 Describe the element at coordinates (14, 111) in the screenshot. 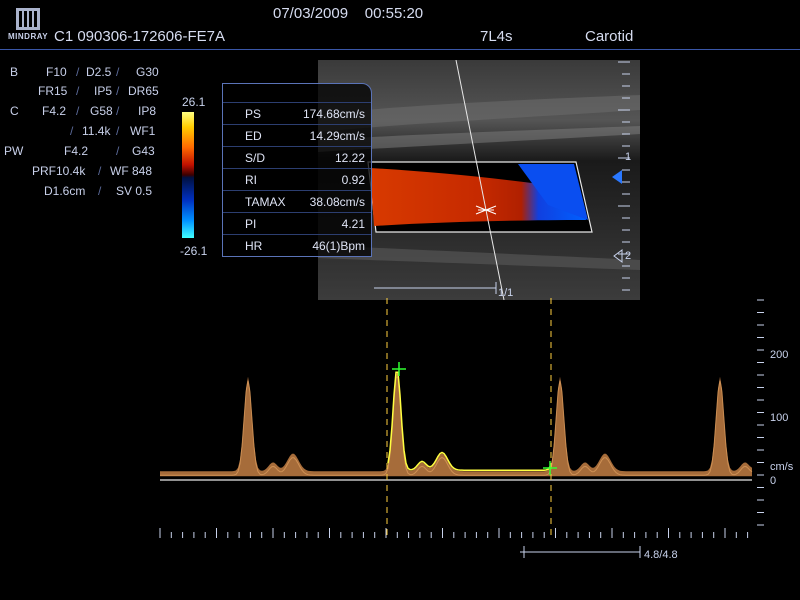

I see `c-mode-label: C` at that location.